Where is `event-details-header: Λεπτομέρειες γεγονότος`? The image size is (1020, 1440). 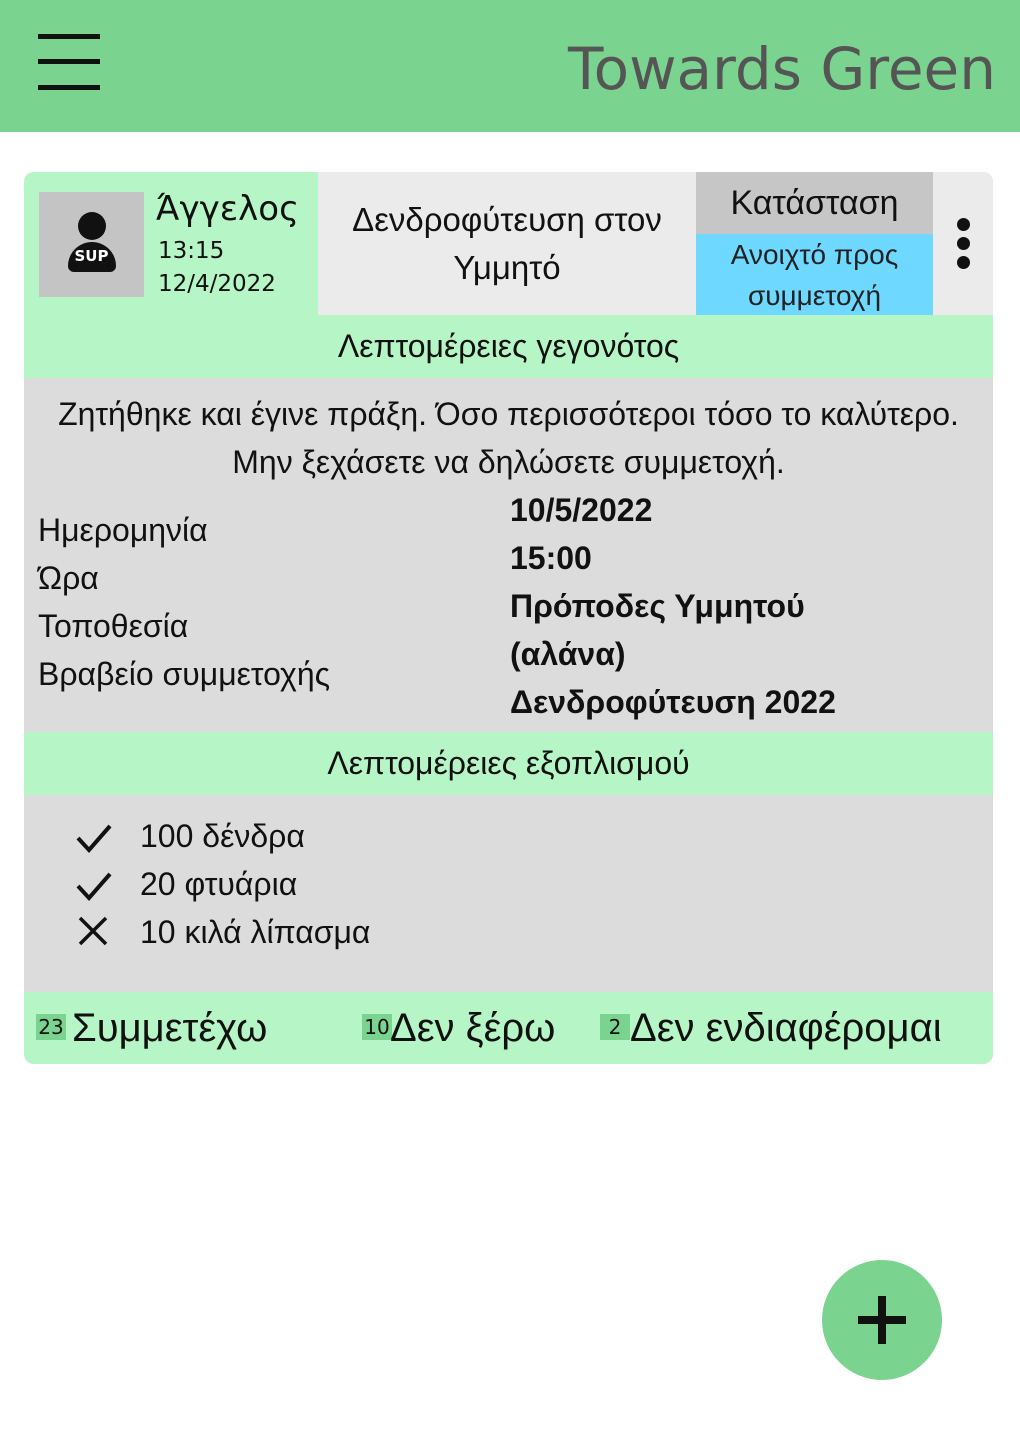
event-details-header: Λεπτομέρειες γεγονότος is located at coordinates (508, 346).